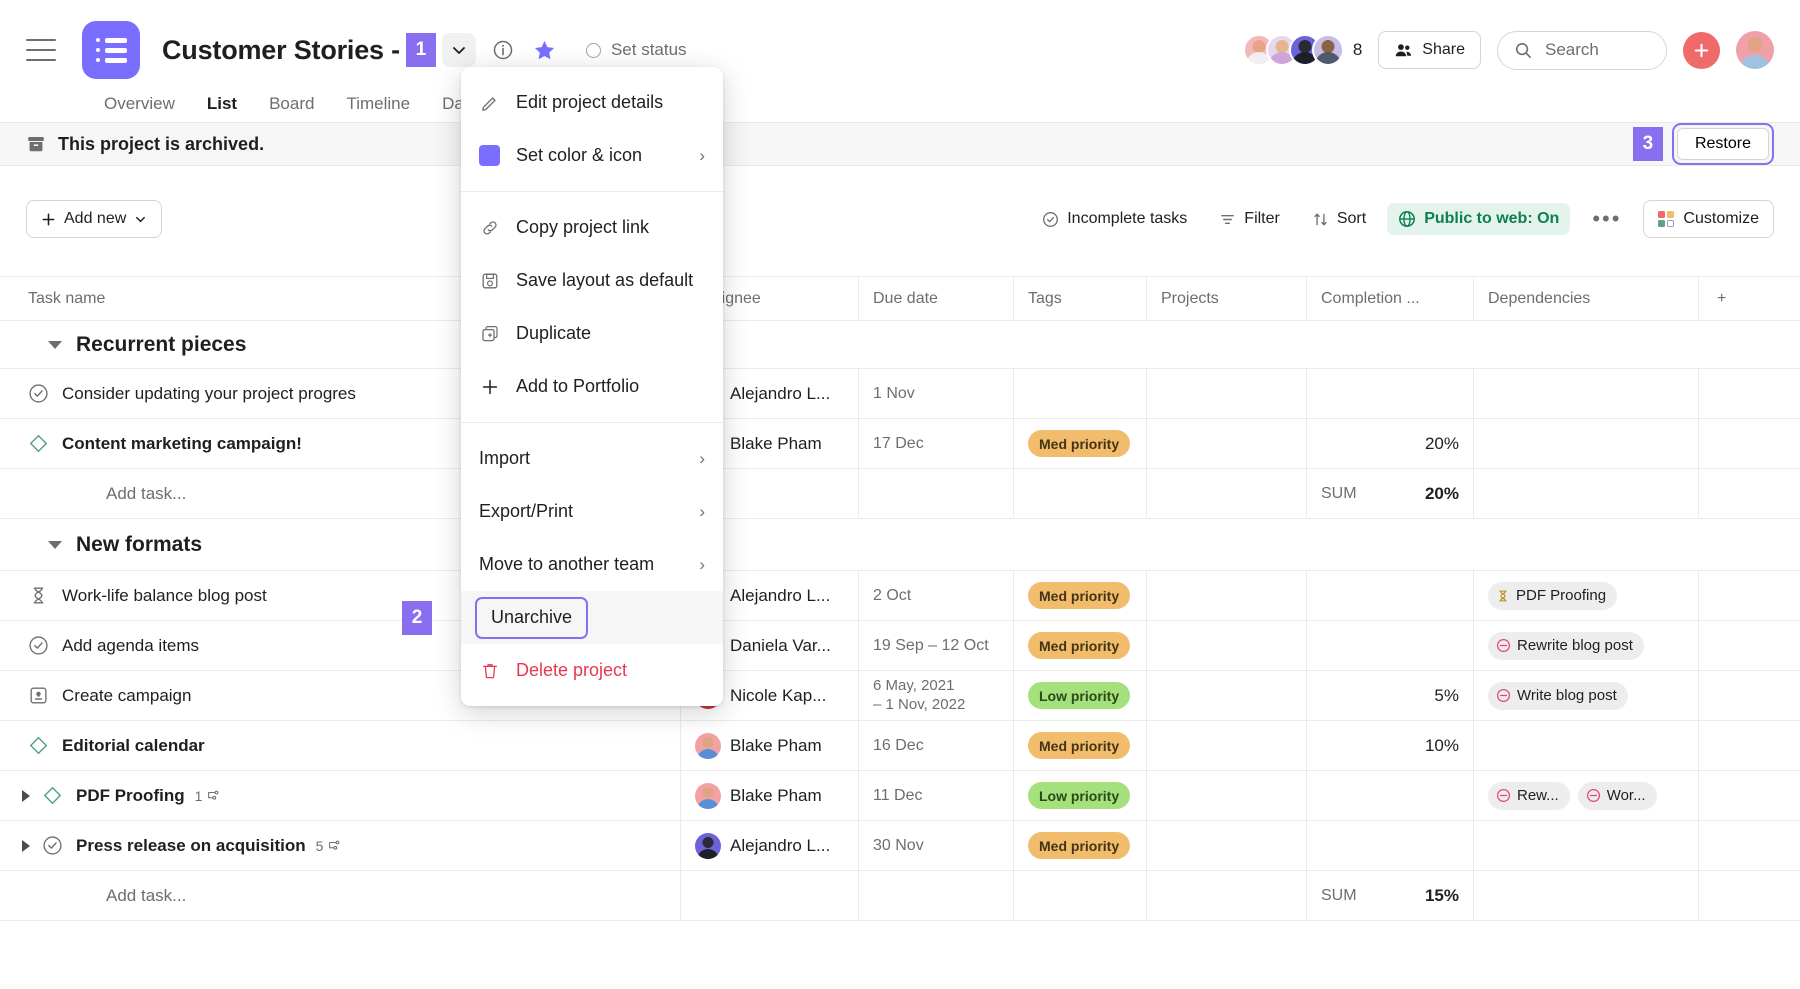 This screenshot has width=1800, height=989. What do you see at coordinates (1722, 144) in the screenshot?
I see `restore-button: Restore` at bounding box center [1722, 144].